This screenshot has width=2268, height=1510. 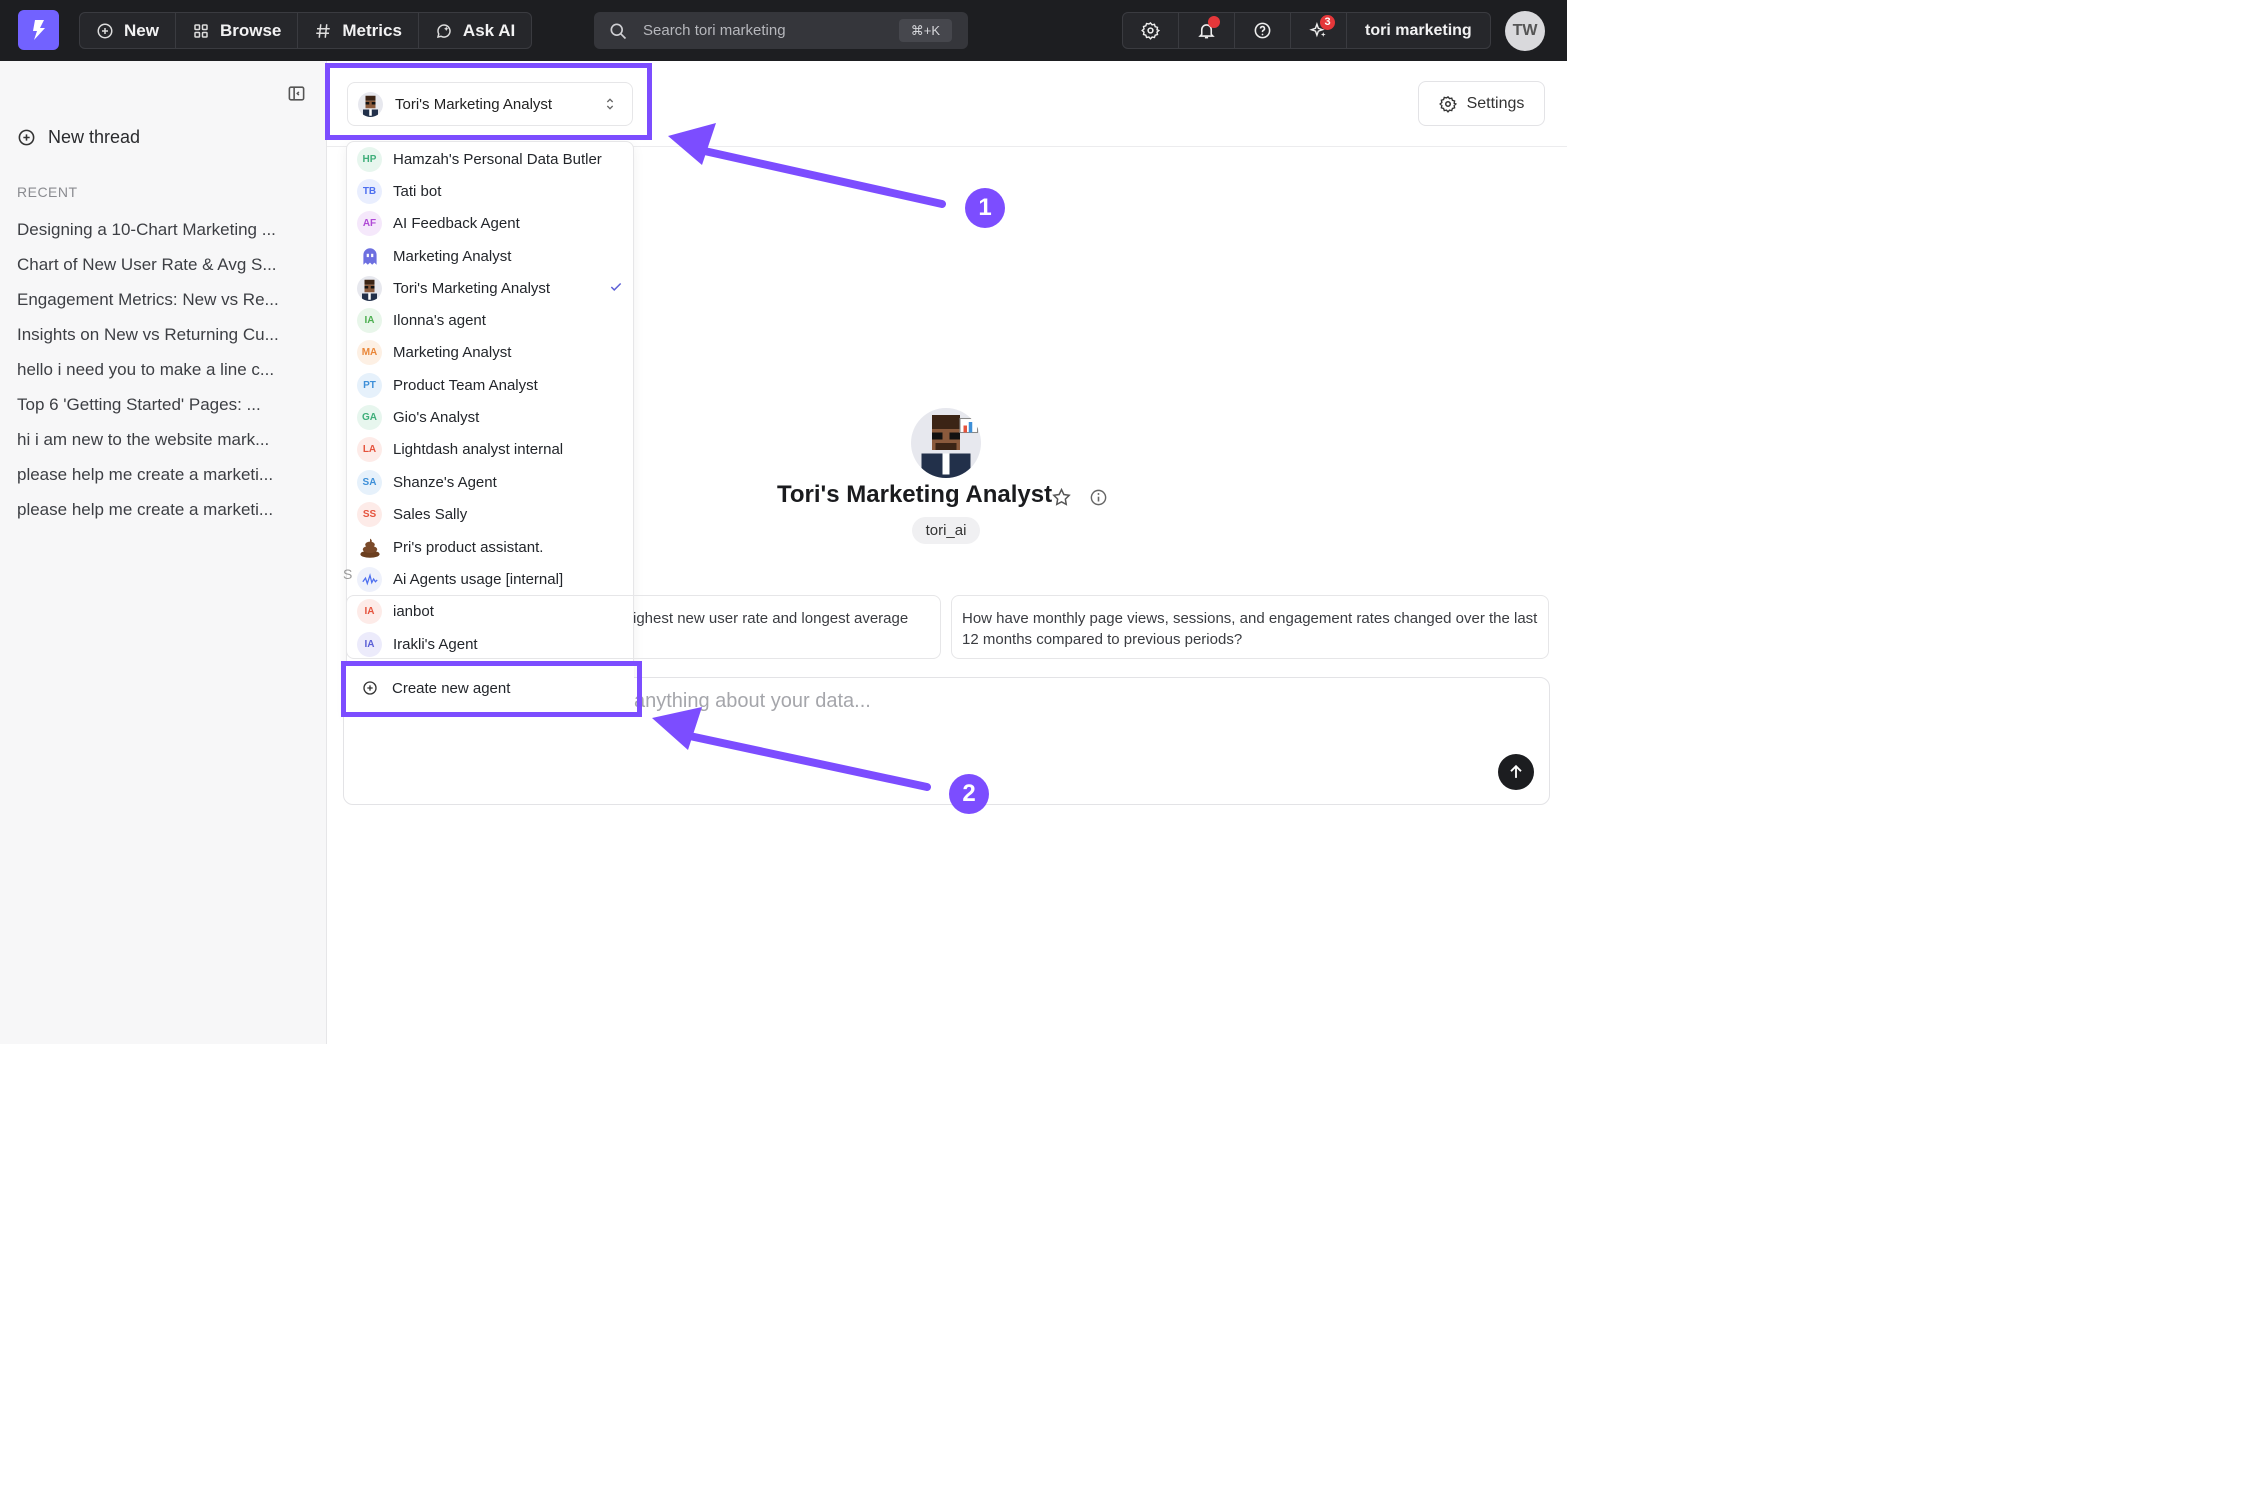 I want to click on agent-option-label: Ai Agents usage [internal], so click(x=478, y=579).